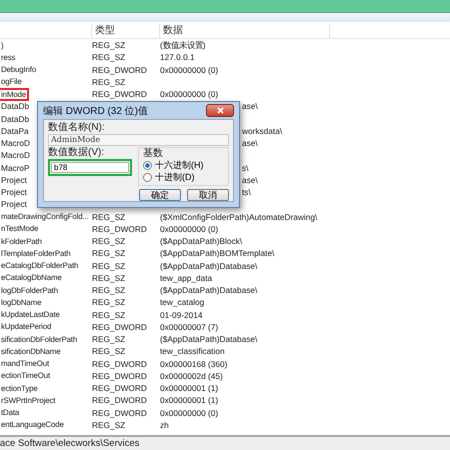  I want to click on ok-button: 确定, so click(160, 195).